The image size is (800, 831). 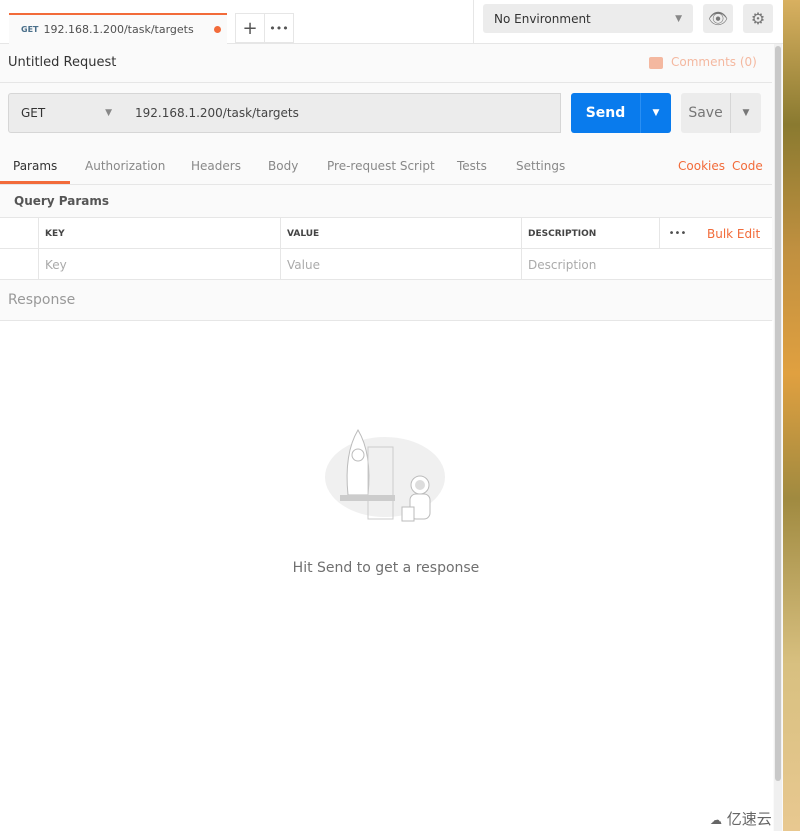 What do you see at coordinates (279, 28) in the screenshot?
I see `tab-more-button: •••` at bounding box center [279, 28].